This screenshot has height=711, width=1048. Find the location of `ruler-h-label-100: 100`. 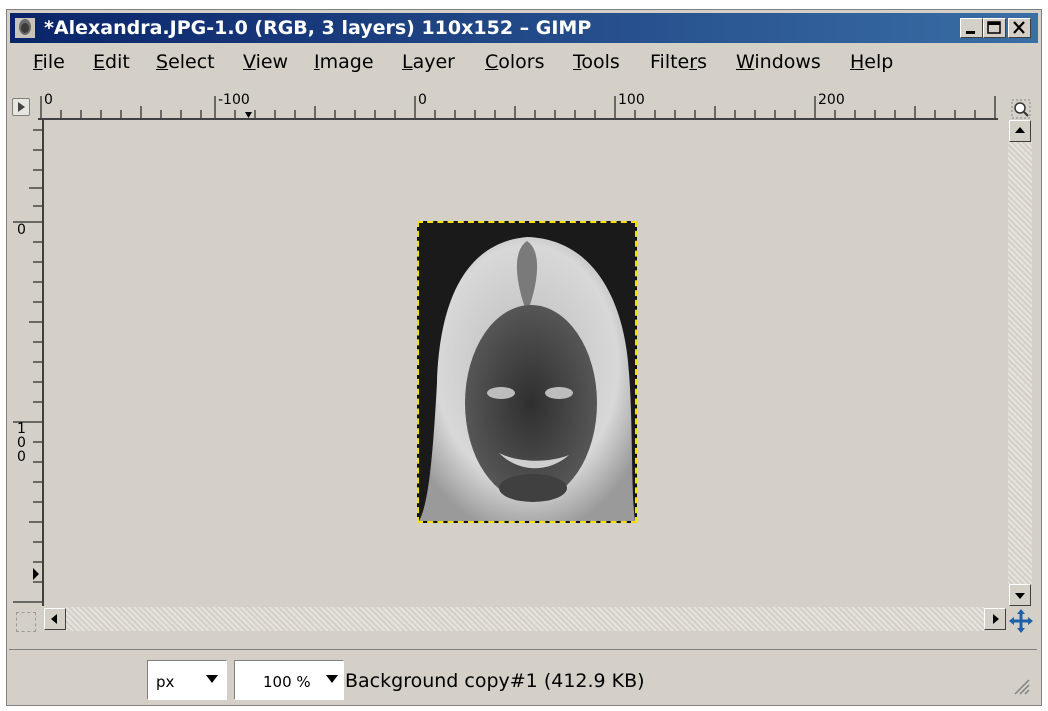

ruler-h-label-100: 100 is located at coordinates (631, 100).